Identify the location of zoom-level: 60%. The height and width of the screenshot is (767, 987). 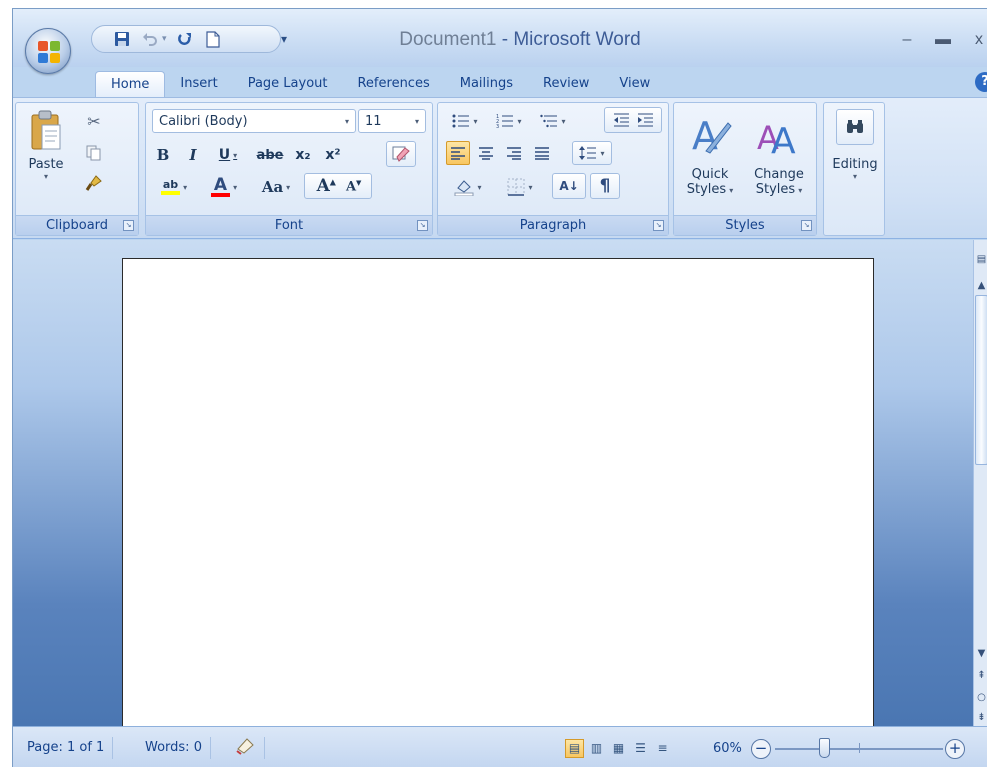
(727, 749).